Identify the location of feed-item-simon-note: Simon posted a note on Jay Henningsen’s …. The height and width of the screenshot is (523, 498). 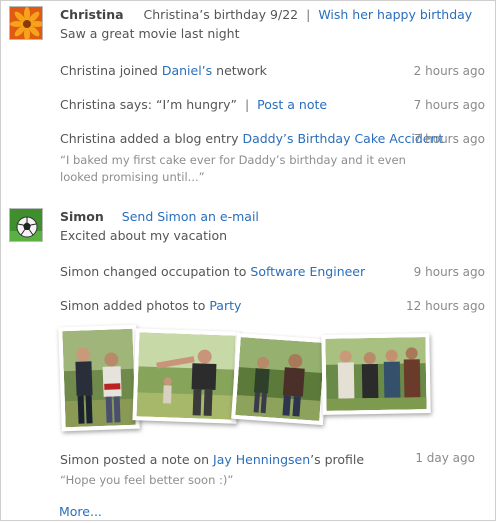
(212, 459).